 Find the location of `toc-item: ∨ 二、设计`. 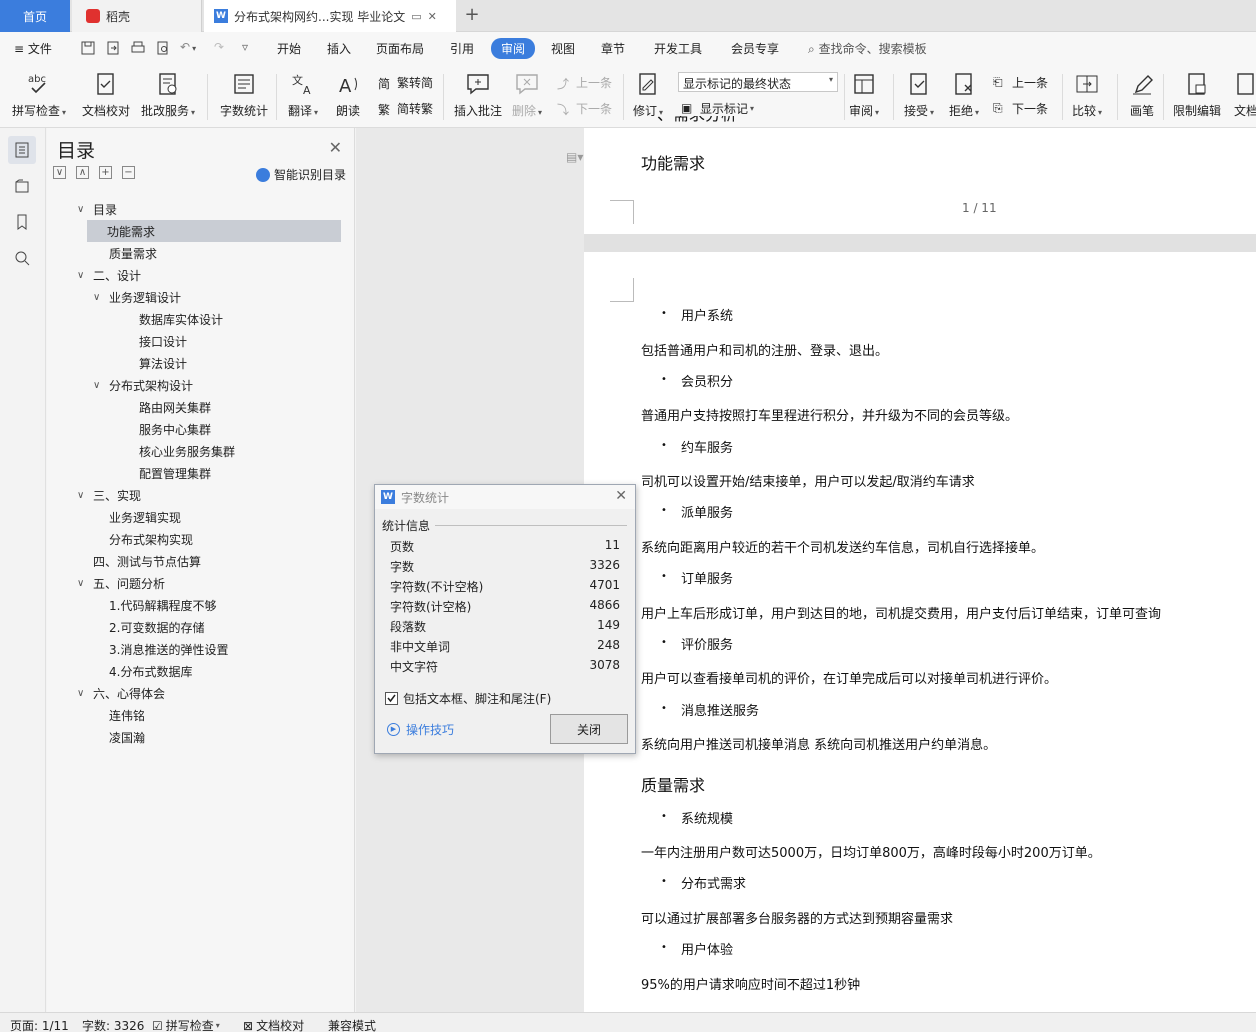

toc-item: ∨ 二、设计 is located at coordinates (109, 275).